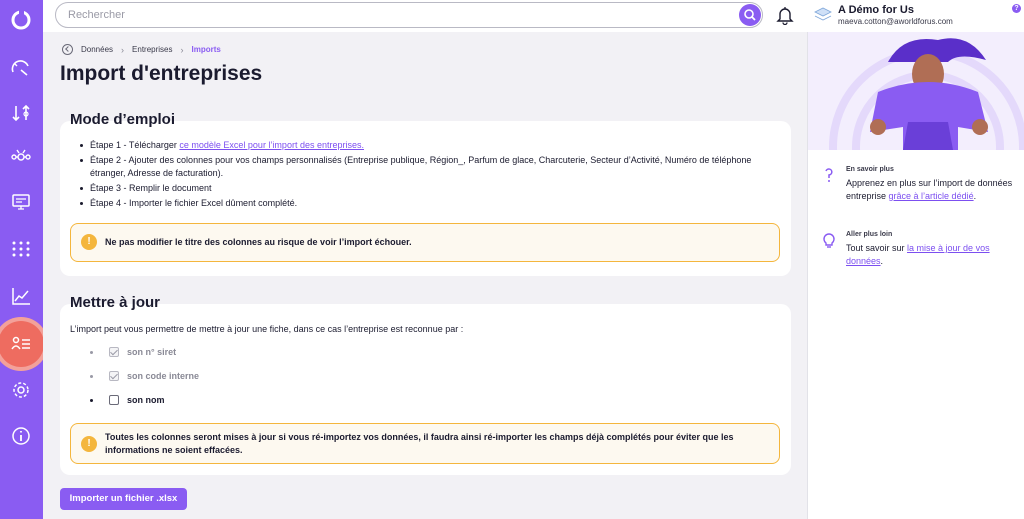 The width and height of the screenshot is (1024, 519). Describe the element at coordinates (21, 436) in the screenshot. I see `info-icon` at that location.